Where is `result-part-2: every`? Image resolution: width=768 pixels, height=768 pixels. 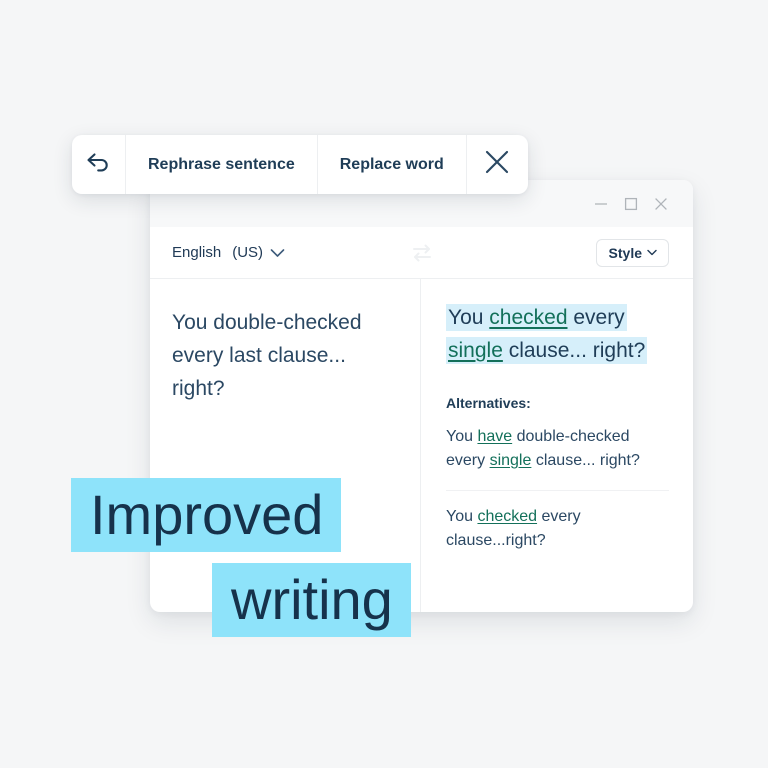
result-part-2: every is located at coordinates (596, 317).